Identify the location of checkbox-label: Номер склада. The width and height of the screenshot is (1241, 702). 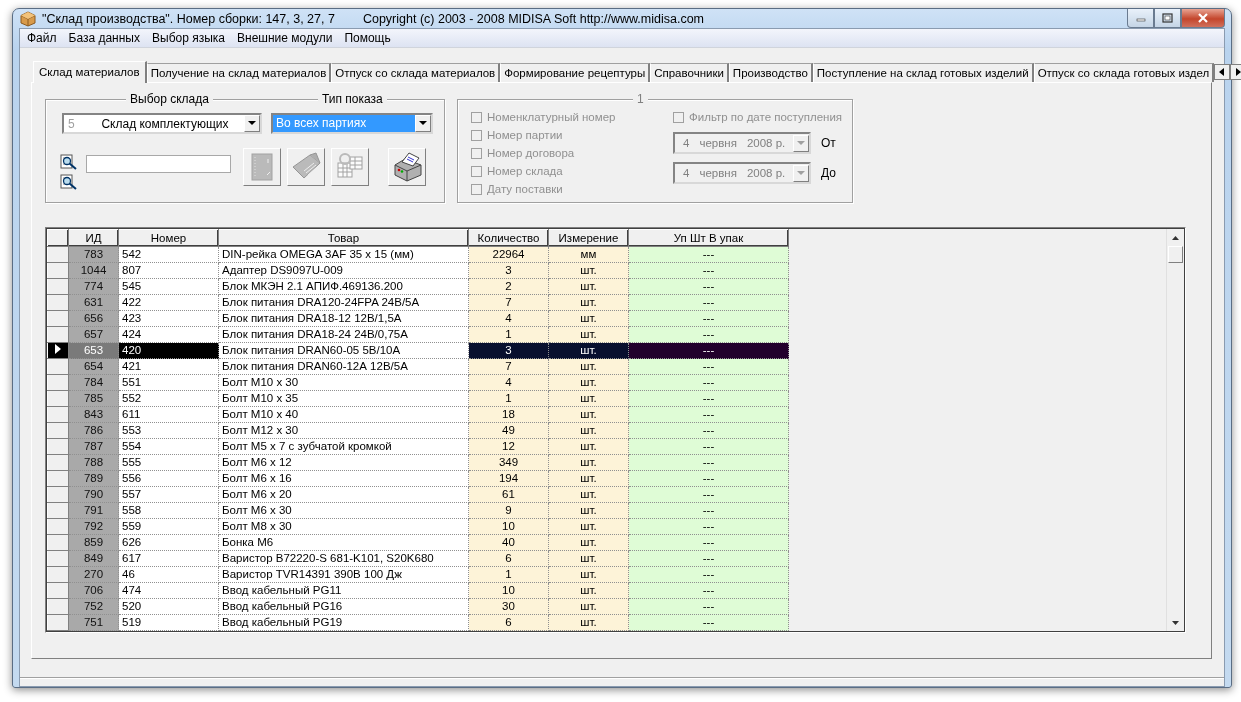
(525, 171).